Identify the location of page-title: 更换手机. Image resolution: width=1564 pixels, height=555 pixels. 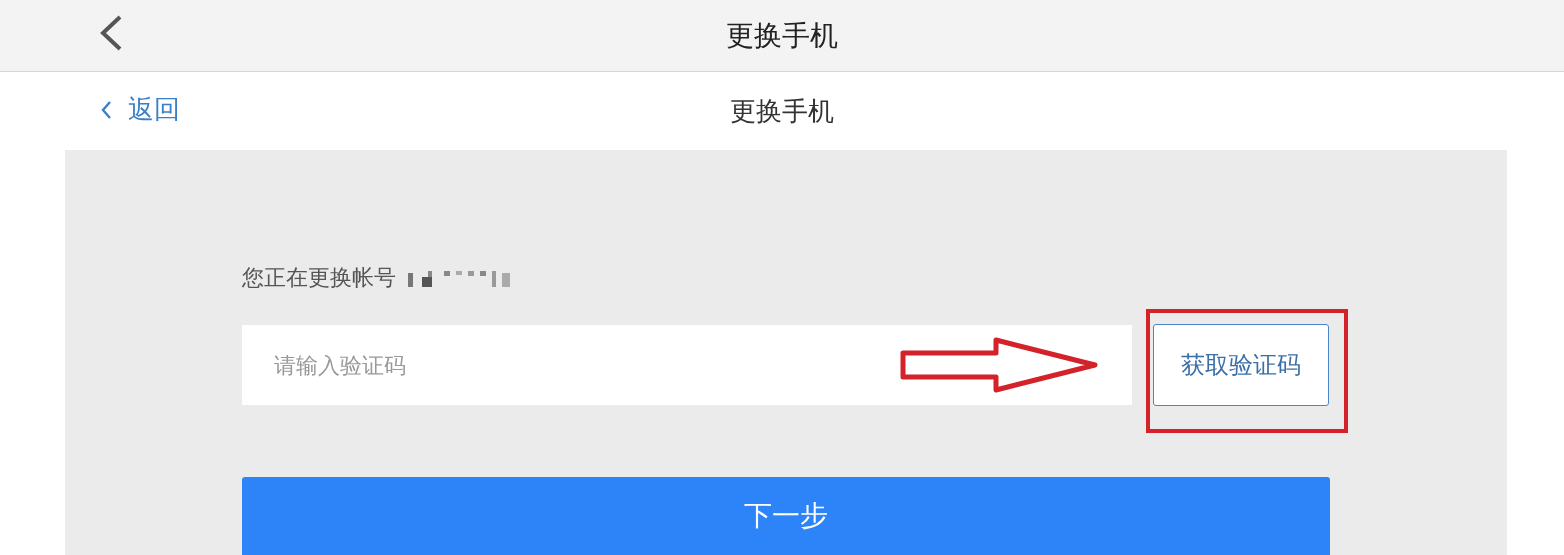
(782, 111).